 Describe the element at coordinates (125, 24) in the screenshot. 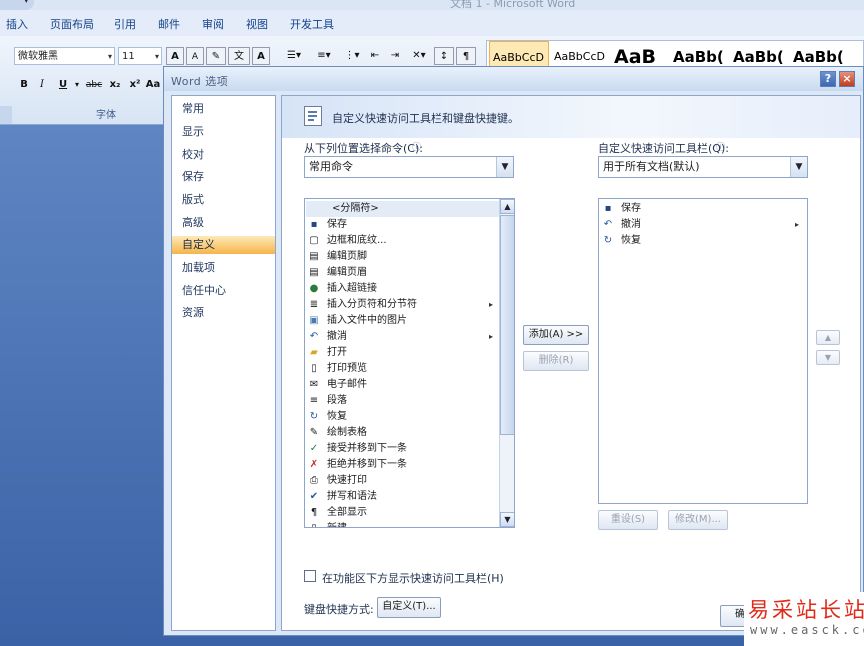

I see `tab-references: 引用` at that location.